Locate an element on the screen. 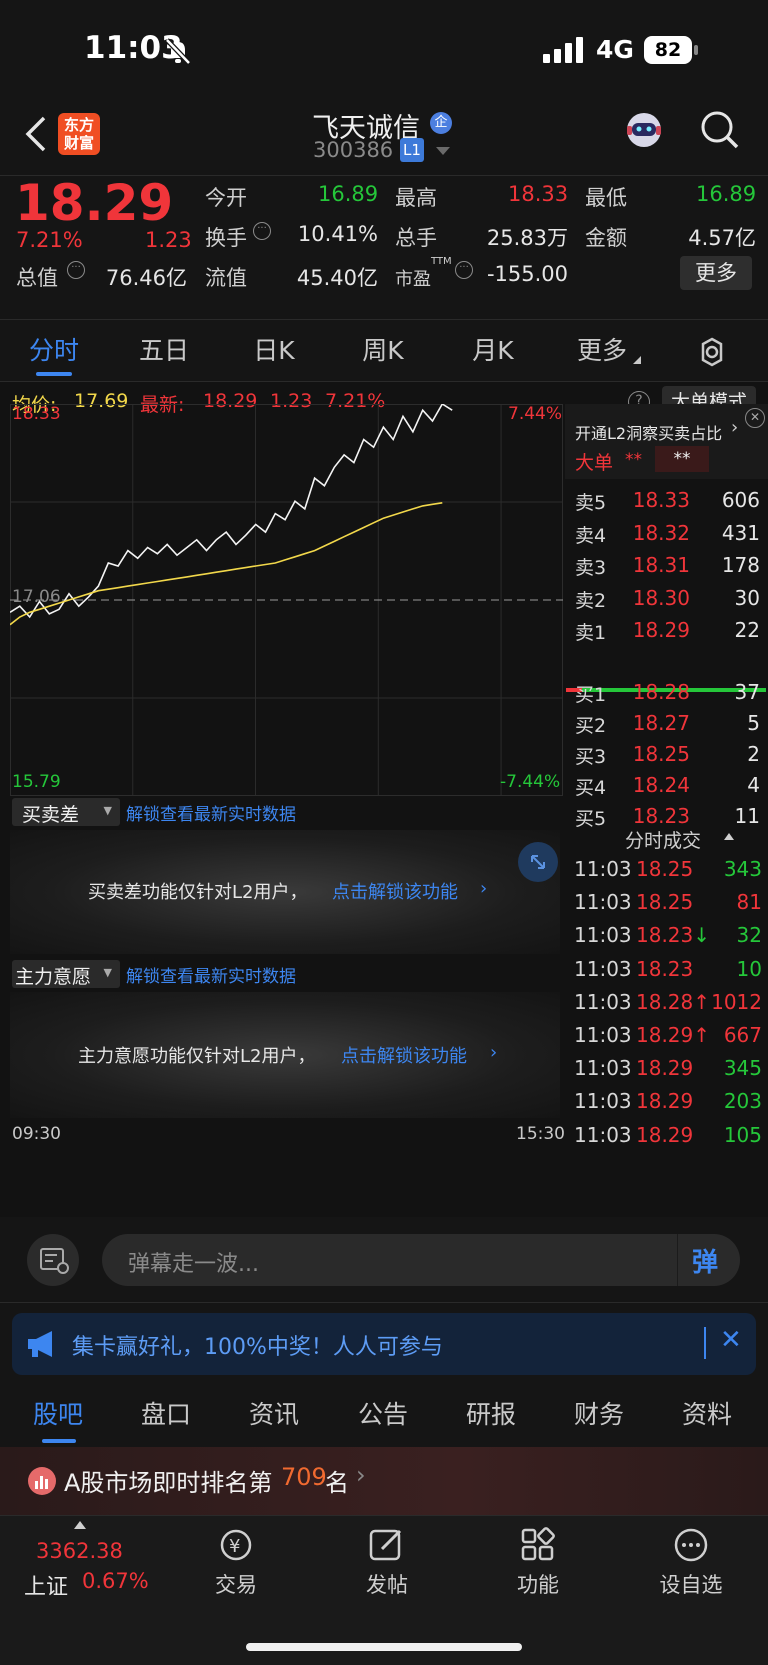 This screenshot has height=1665, width=768. indicator-selector-spread: 买卖差 ▼ is located at coordinates (66, 812).